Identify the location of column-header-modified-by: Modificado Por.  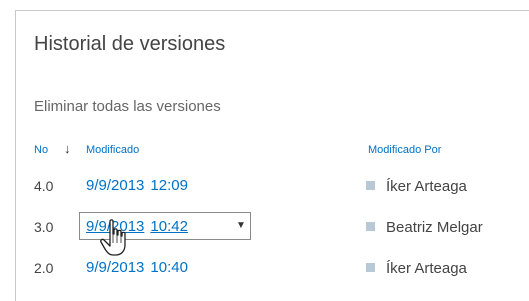
(404, 150).